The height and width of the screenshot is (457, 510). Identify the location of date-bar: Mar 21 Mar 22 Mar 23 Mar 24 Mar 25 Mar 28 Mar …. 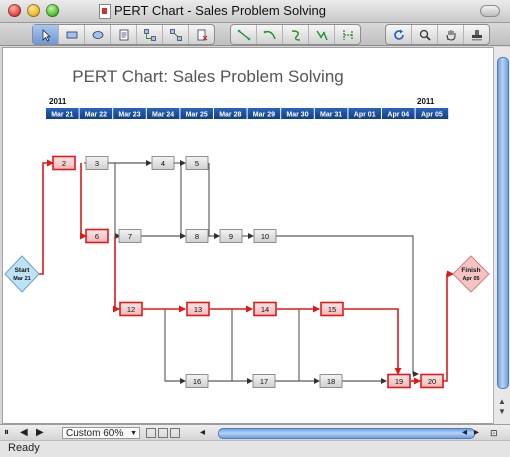
(247, 113).